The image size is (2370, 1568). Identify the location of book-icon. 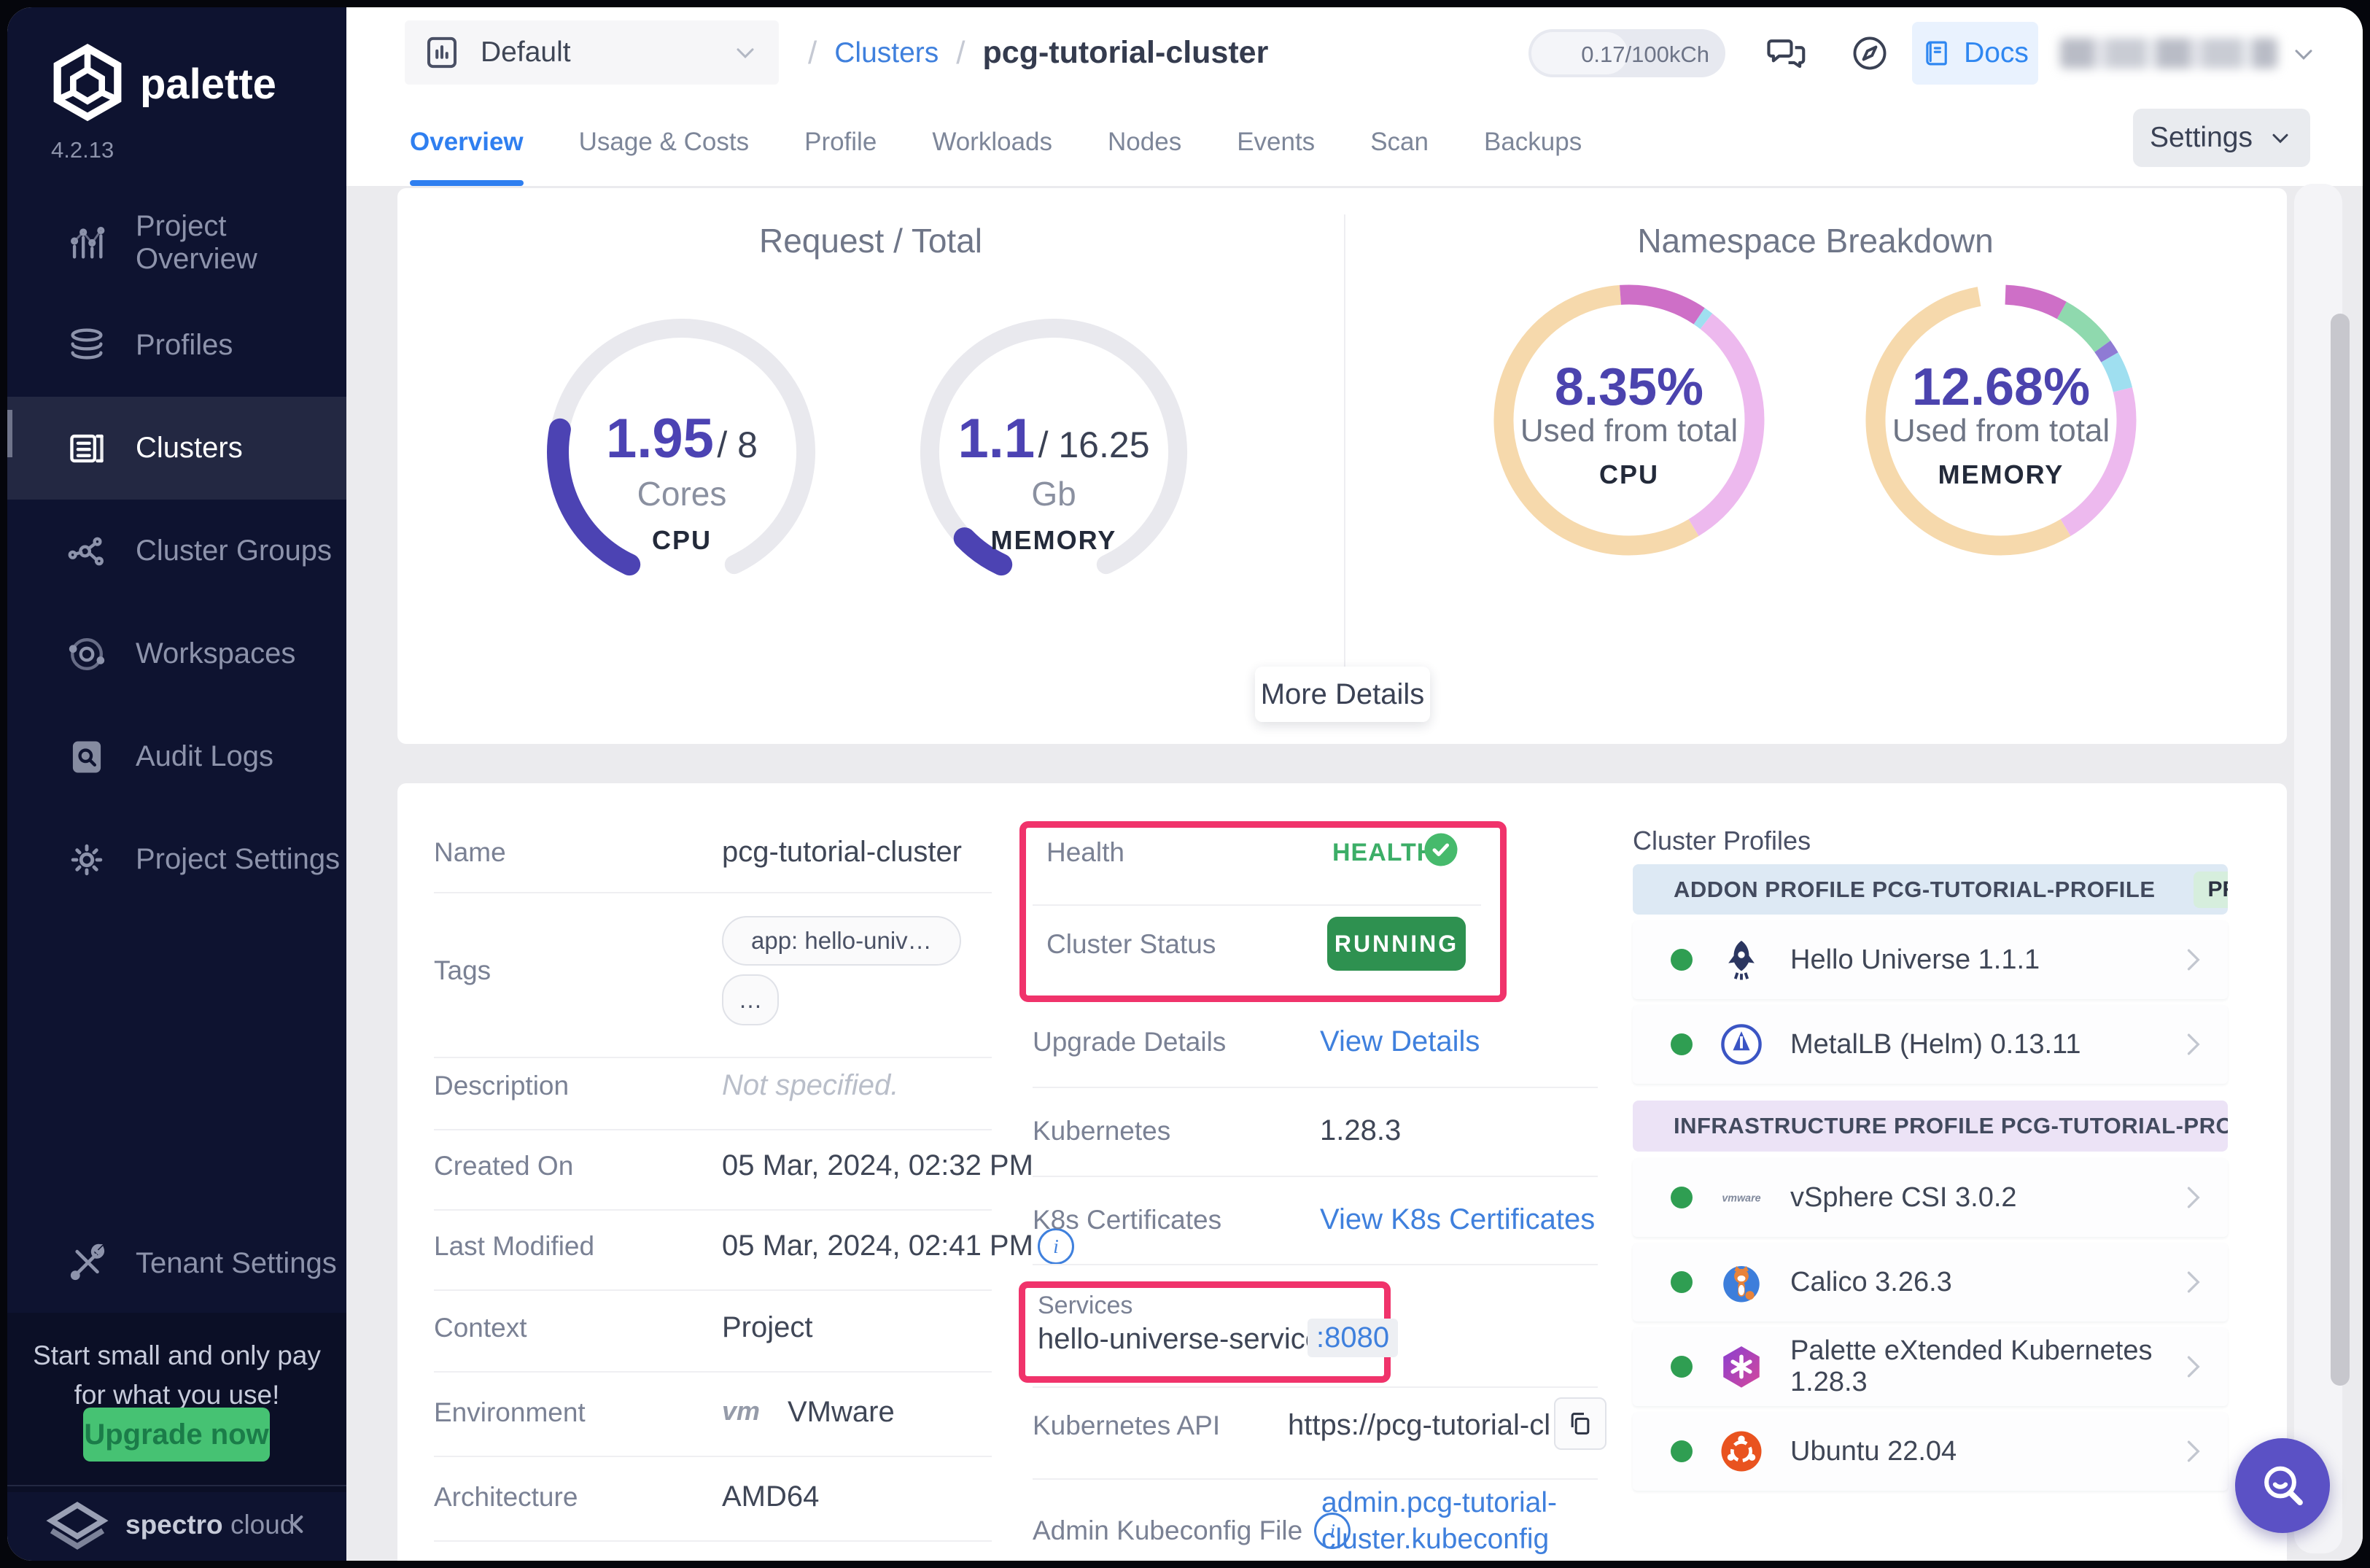
(1936, 53).